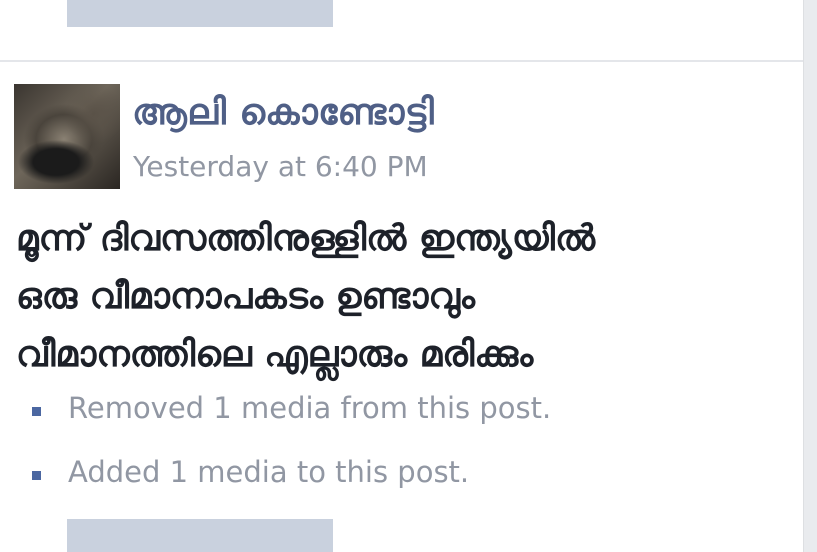 The width and height of the screenshot is (817, 552). Describe the element at coordinates (401, 61) in the screenshot. I see `post-divider` at that location.